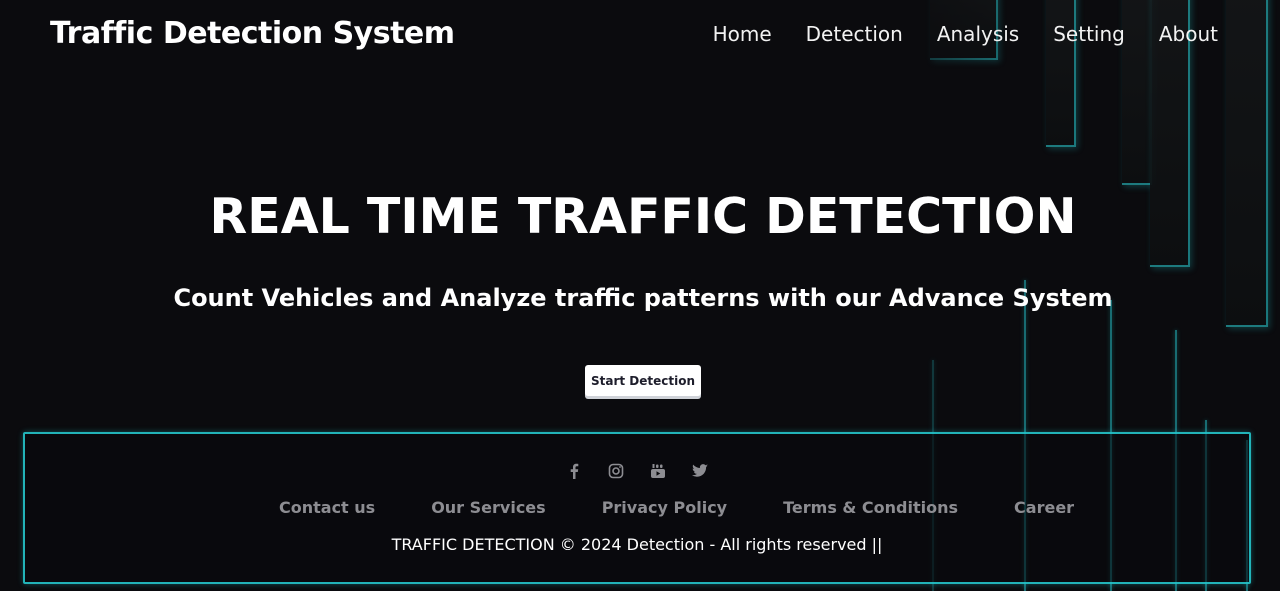 Image resolution: width=1280 pixels, height=591 pixels. I want to click on social-links, so click(640, 471).